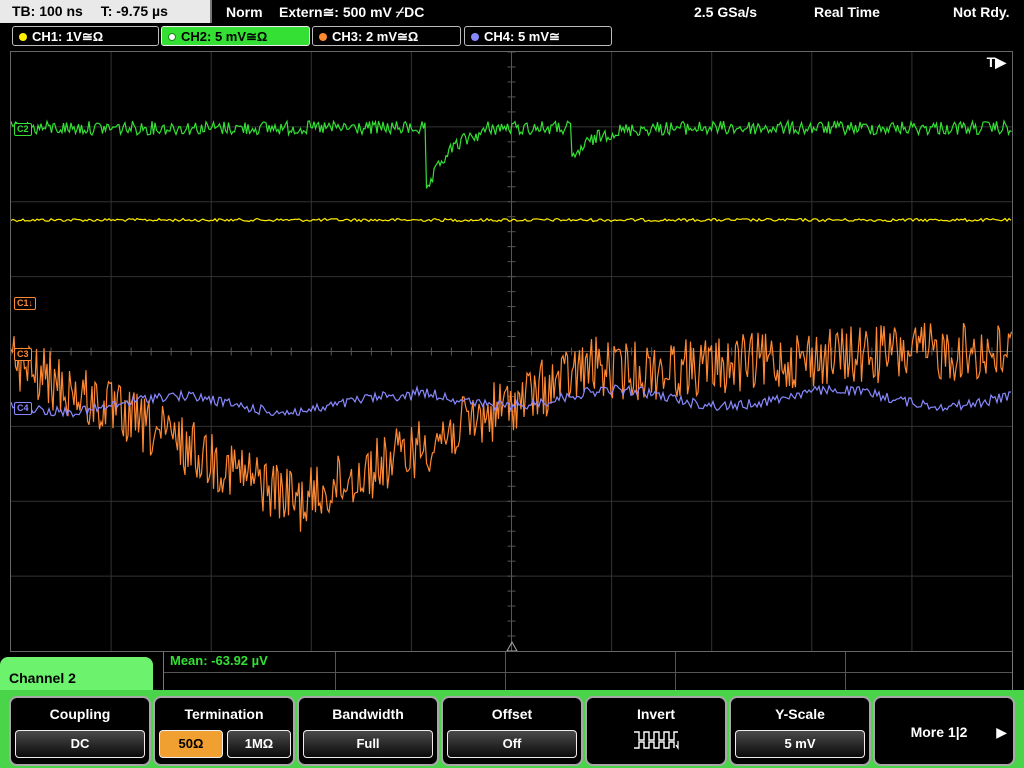 Image resolution: width=1024 pixels, height=768 pixels. Describe the element at coordinates (1001, 732) in the screenshot. I see `next-page-arrow-icon: ▶` at that location.